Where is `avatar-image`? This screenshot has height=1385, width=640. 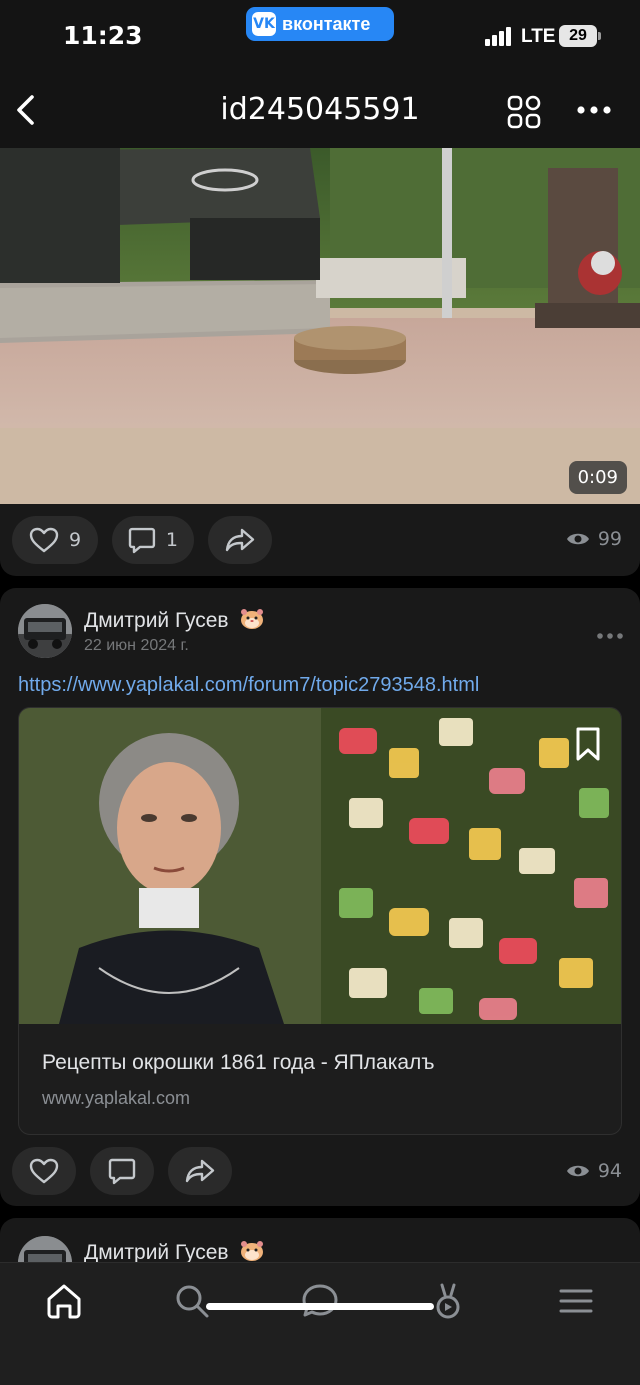 avatar-image is located at coordinates (45, 631).